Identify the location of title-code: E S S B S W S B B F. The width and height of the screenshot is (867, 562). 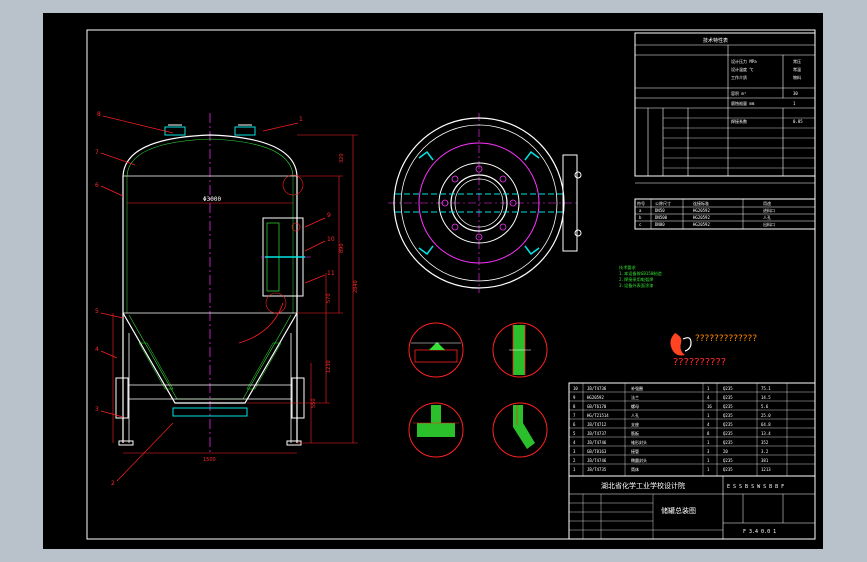
(755, 487).